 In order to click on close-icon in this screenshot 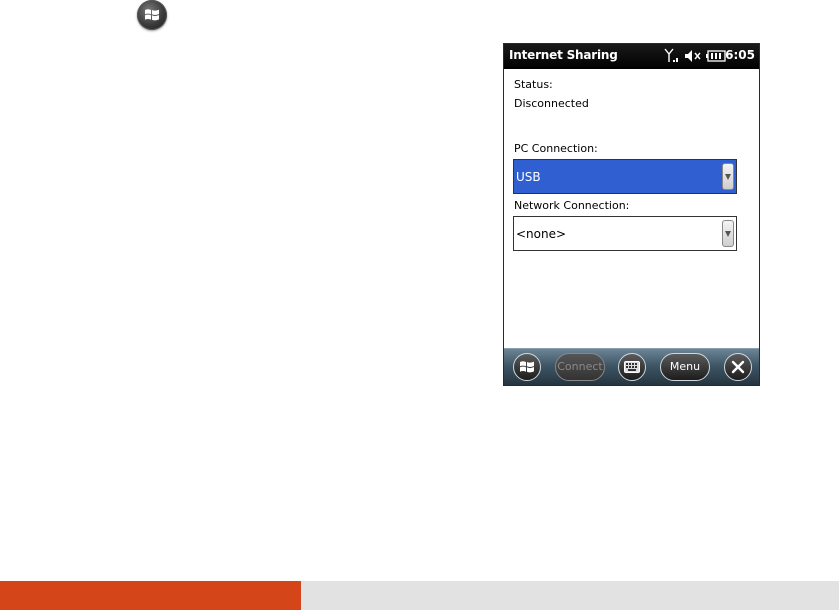, I will do `click(738, 367)`.